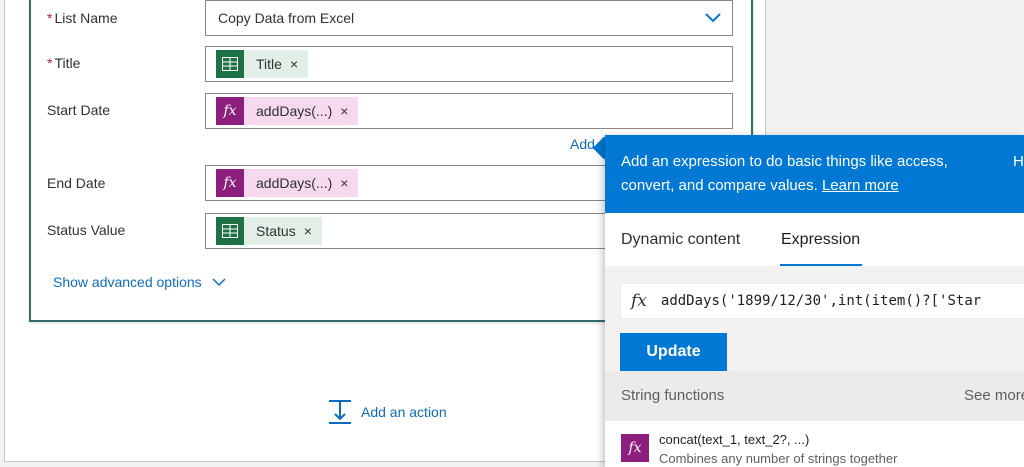 Image resolution: width=1024 pixels, height=467 pixels. I want to click on popup-tabs: Dynamic content Expression, so click(814, 241).